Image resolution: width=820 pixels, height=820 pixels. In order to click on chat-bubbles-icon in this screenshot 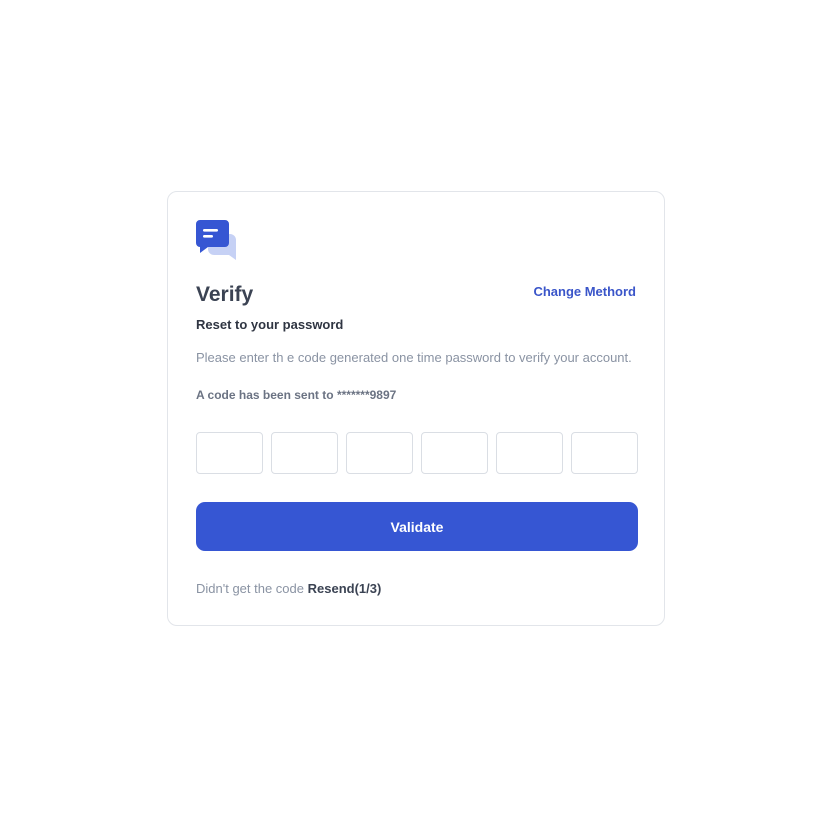, I will do `click(217, 241)`.